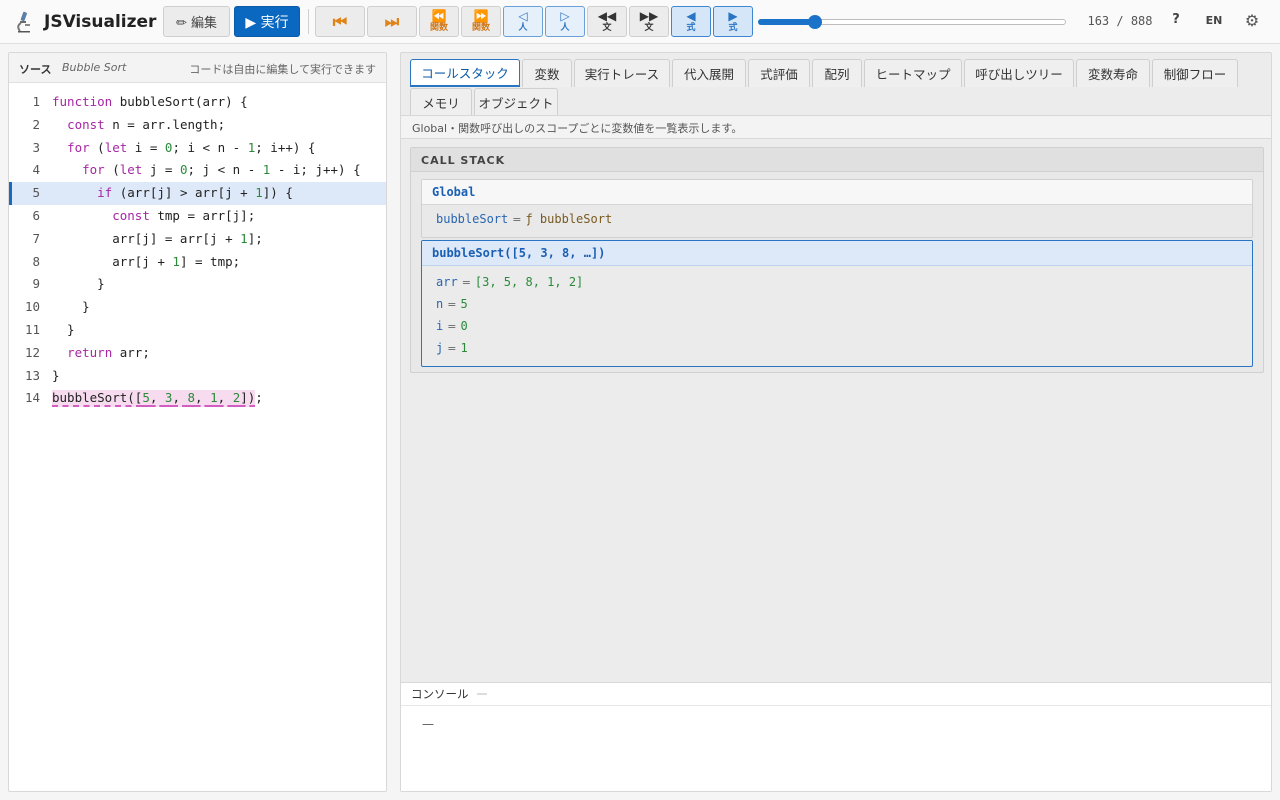  What do you see at coordinates (622, 73) in the screenshot?
I see `tab-execution-trace: 実行トレース` at bounding box center [622, 73].